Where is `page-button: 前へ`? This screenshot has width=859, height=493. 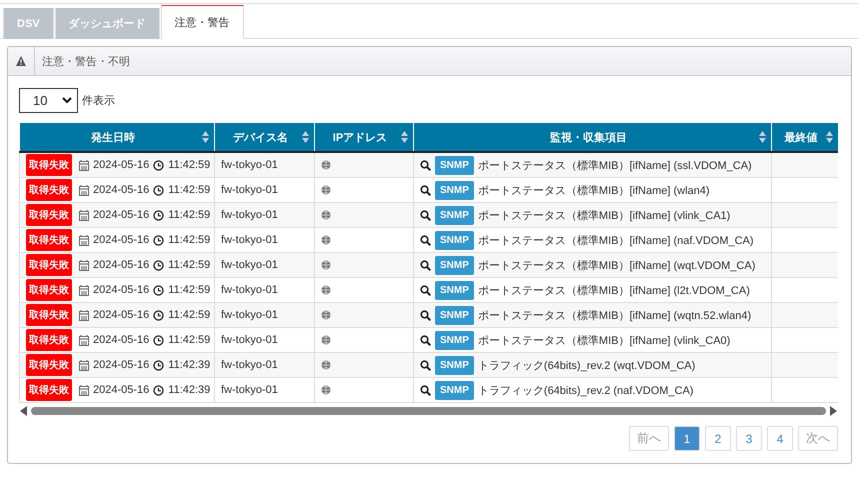 page-button: 前へ is located at coordinates (649, 438).